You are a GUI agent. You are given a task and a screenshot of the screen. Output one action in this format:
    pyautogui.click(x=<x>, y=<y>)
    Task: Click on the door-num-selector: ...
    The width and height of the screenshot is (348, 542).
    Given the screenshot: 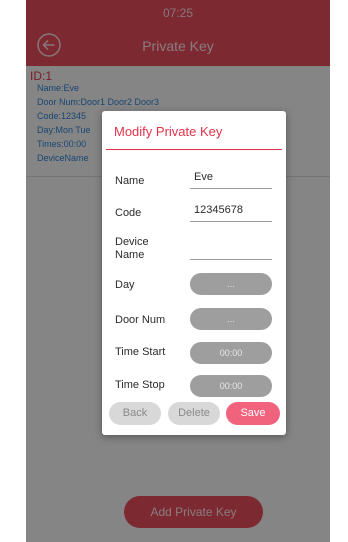 What is the action you would take?
    pyautogui.click(x=231, y=319)
    